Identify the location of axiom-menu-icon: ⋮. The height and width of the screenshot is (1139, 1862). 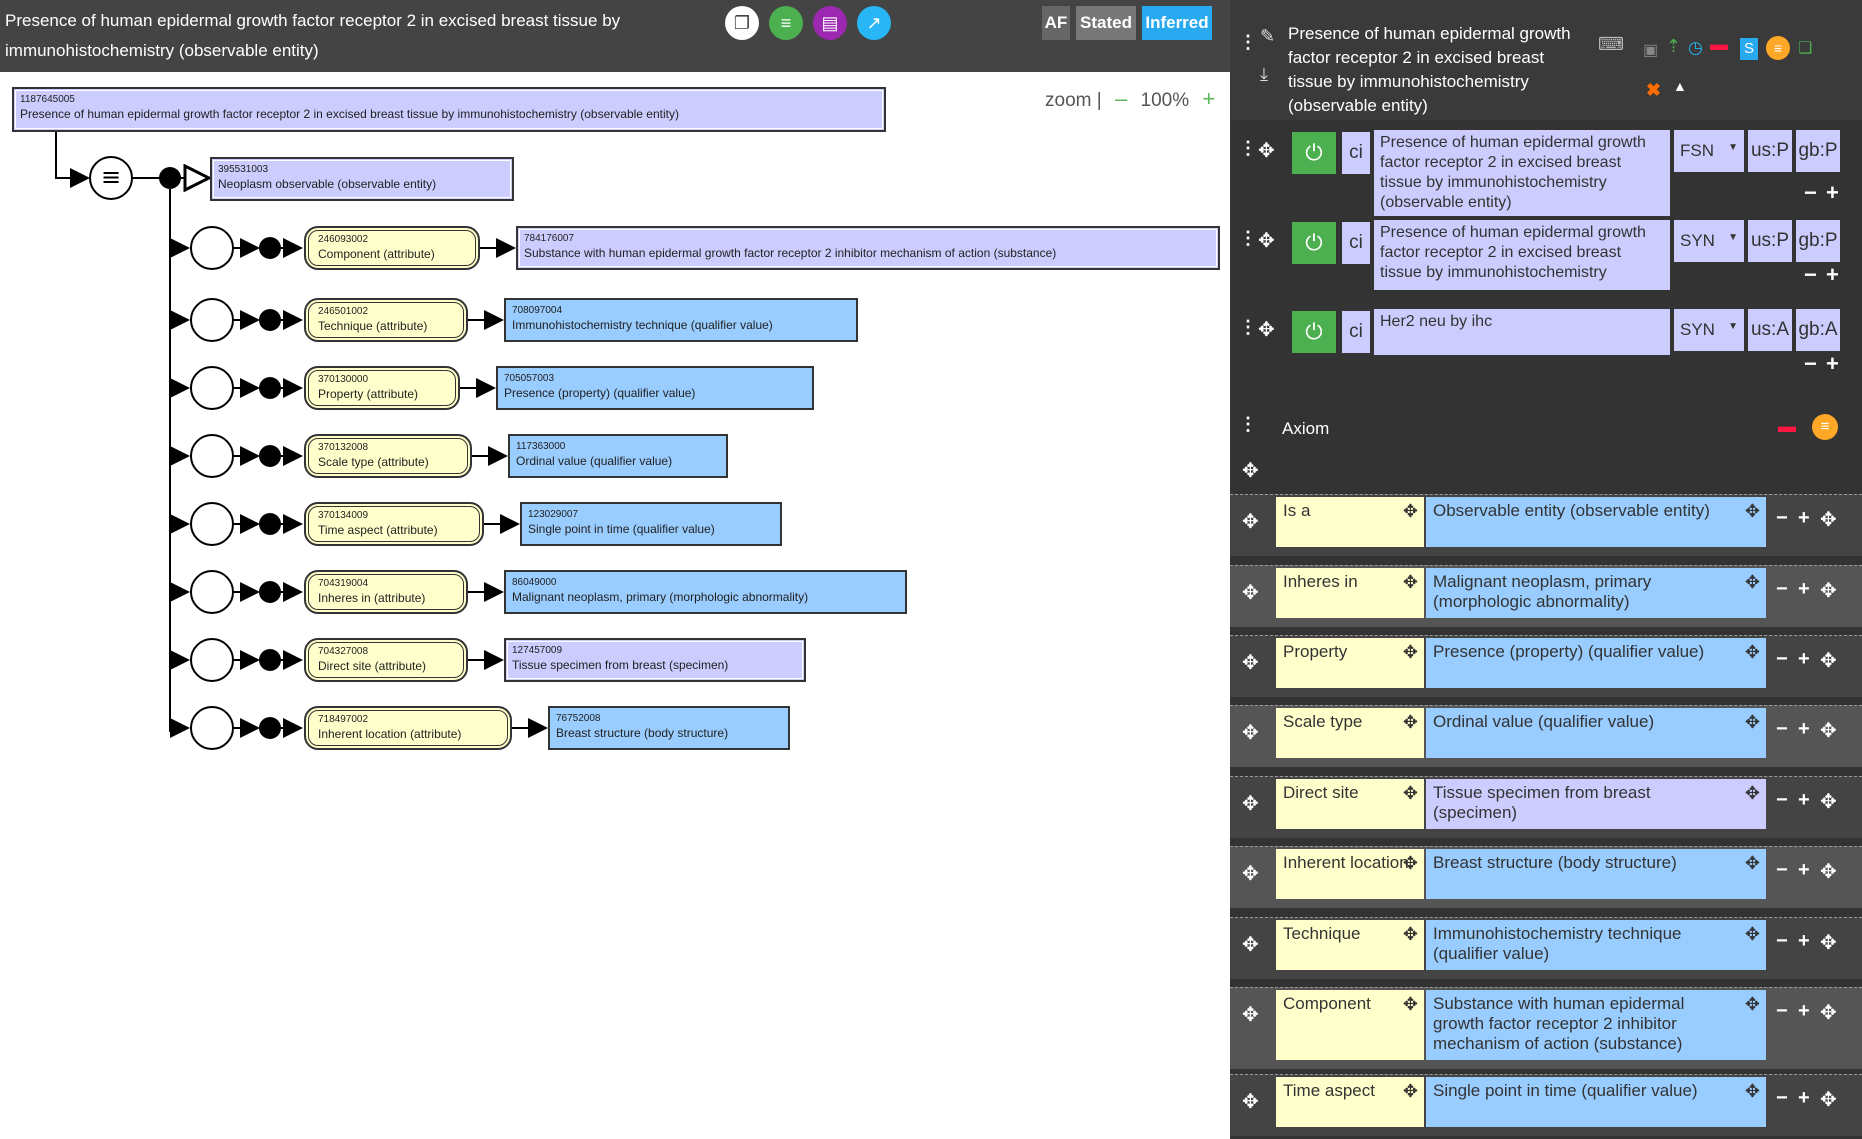
(1248, 424).